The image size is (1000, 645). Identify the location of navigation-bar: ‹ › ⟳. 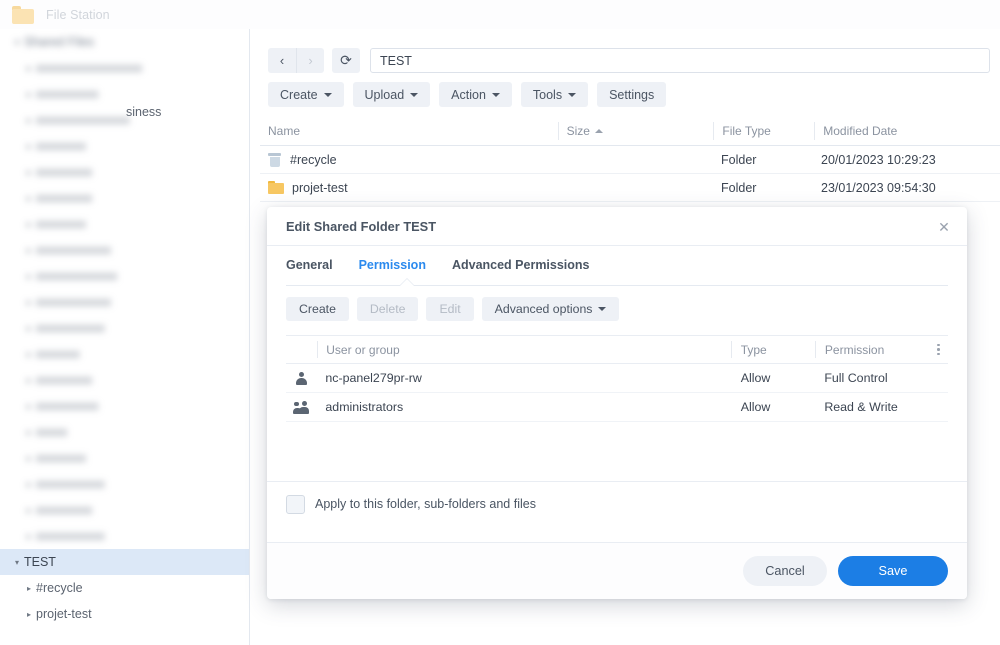
(629, 60).